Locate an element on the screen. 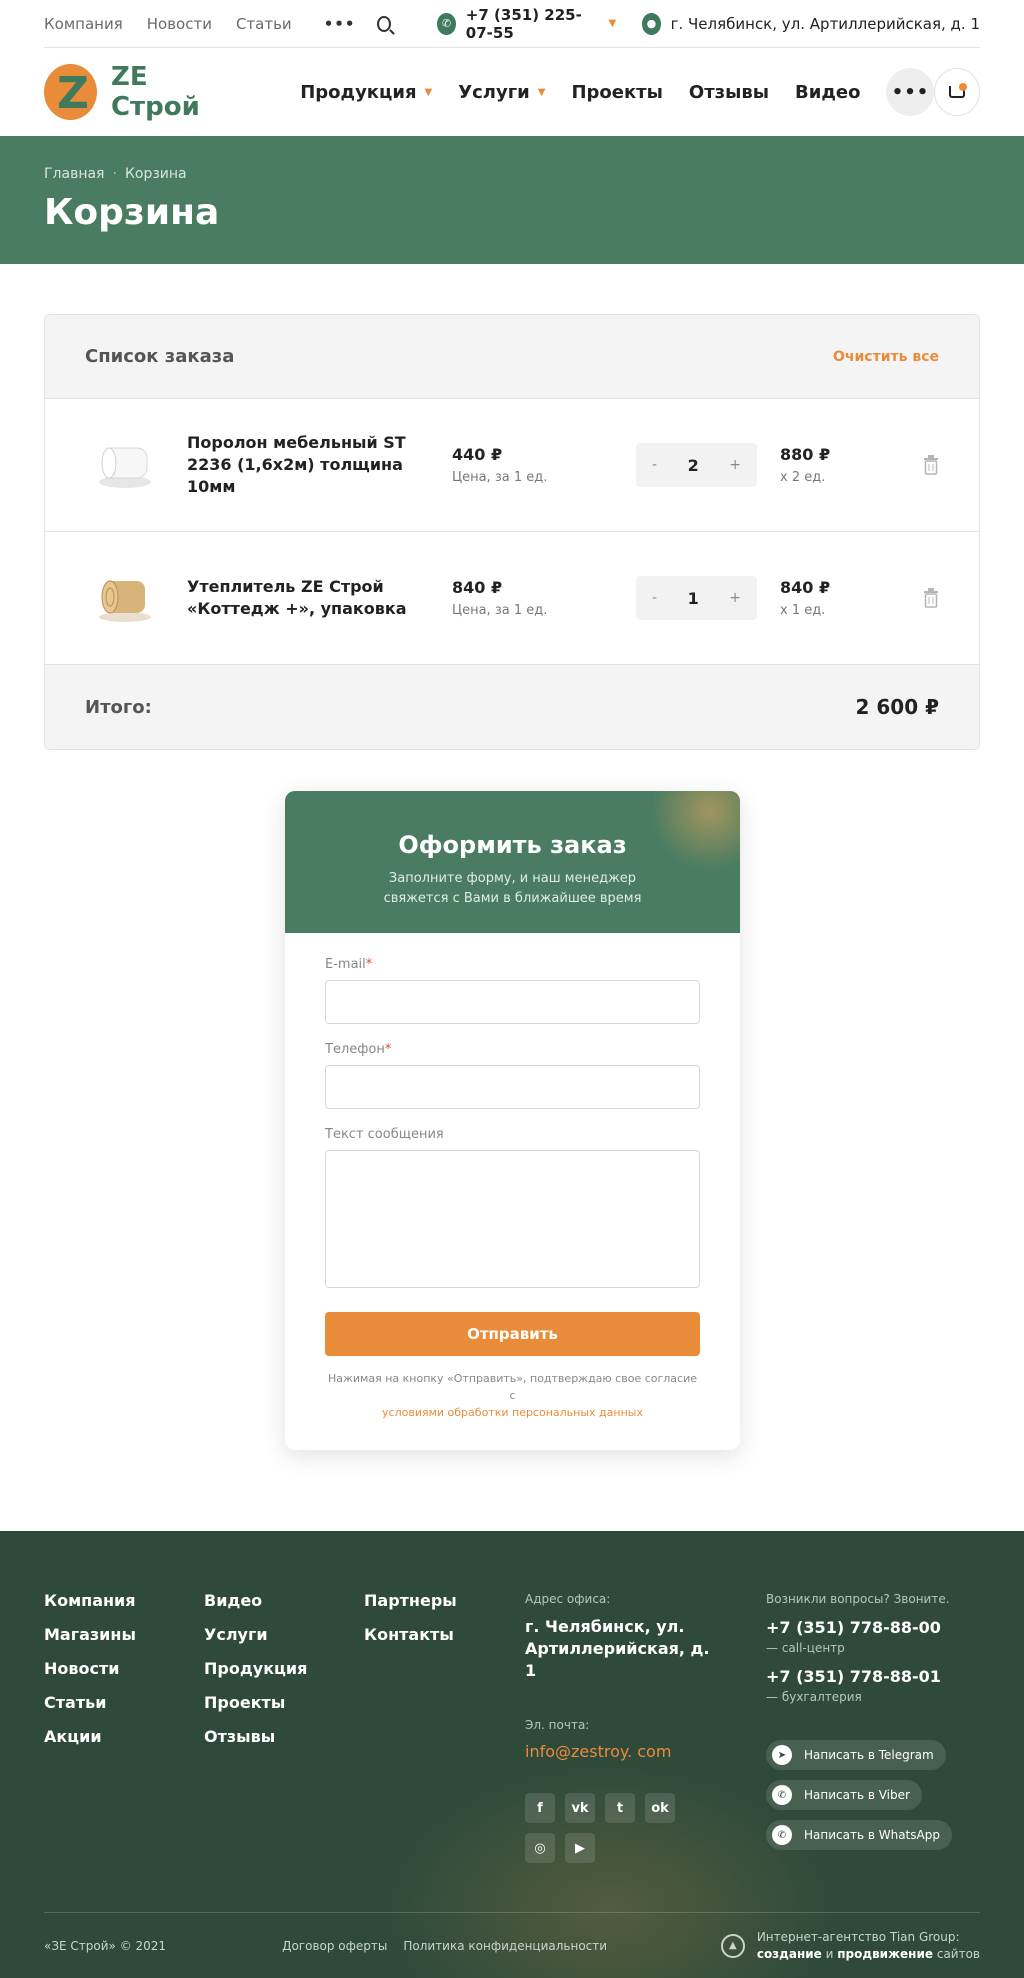  cart-item-sum: 880 ₽ x 2 ед. is located at coordinates (805, 465).